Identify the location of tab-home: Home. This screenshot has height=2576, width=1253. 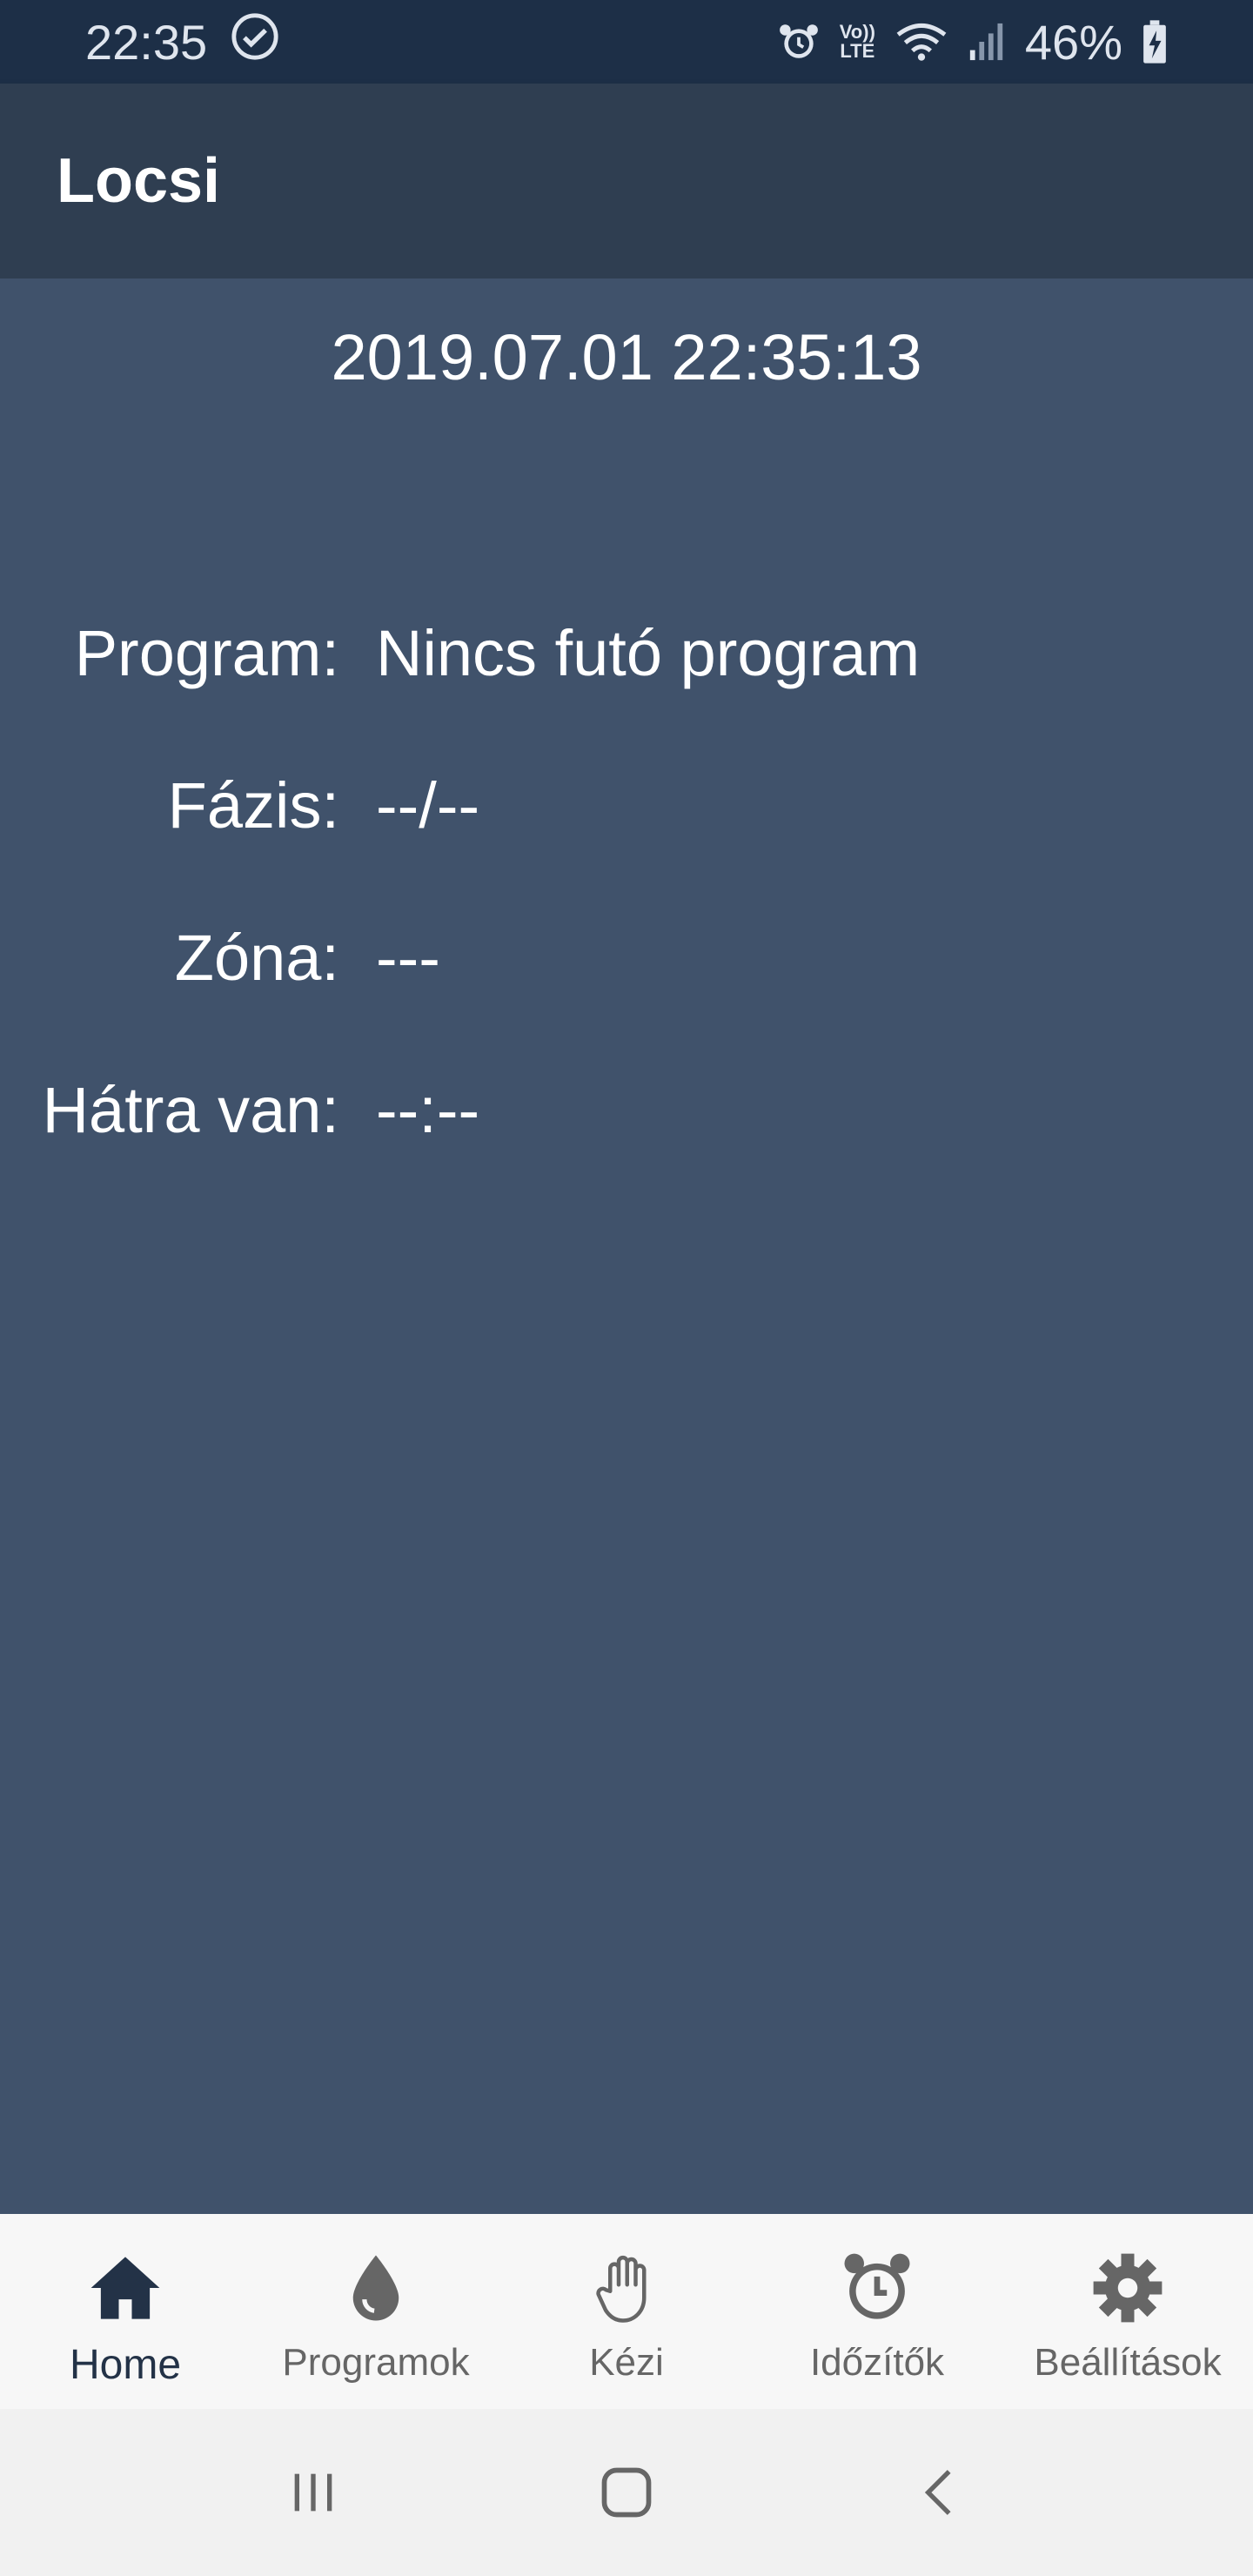
(125, 2312).